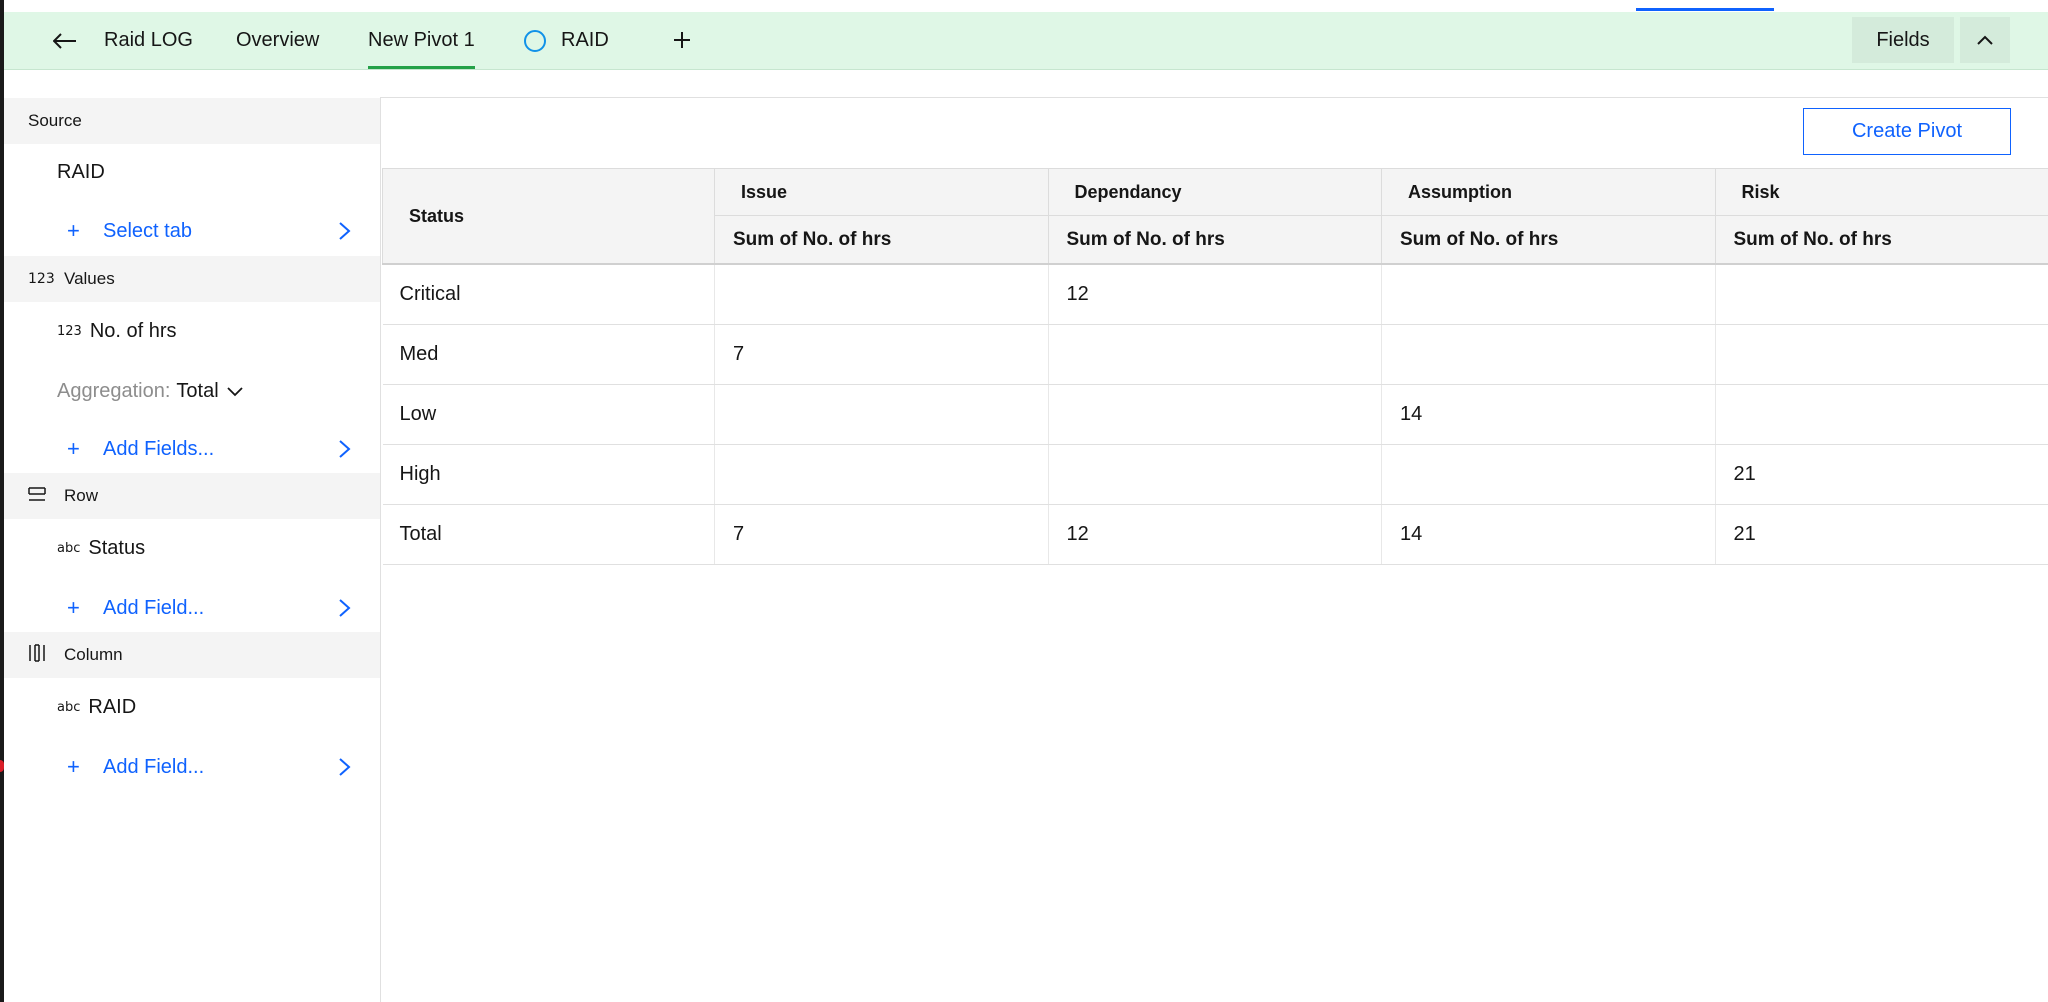 Image resolution: width=2048 pixels, height=1002 pixels. What do you see at coordinates (81, 495) in the screenshot?
I see `section-title: Row` at bounding box center [81, 495].